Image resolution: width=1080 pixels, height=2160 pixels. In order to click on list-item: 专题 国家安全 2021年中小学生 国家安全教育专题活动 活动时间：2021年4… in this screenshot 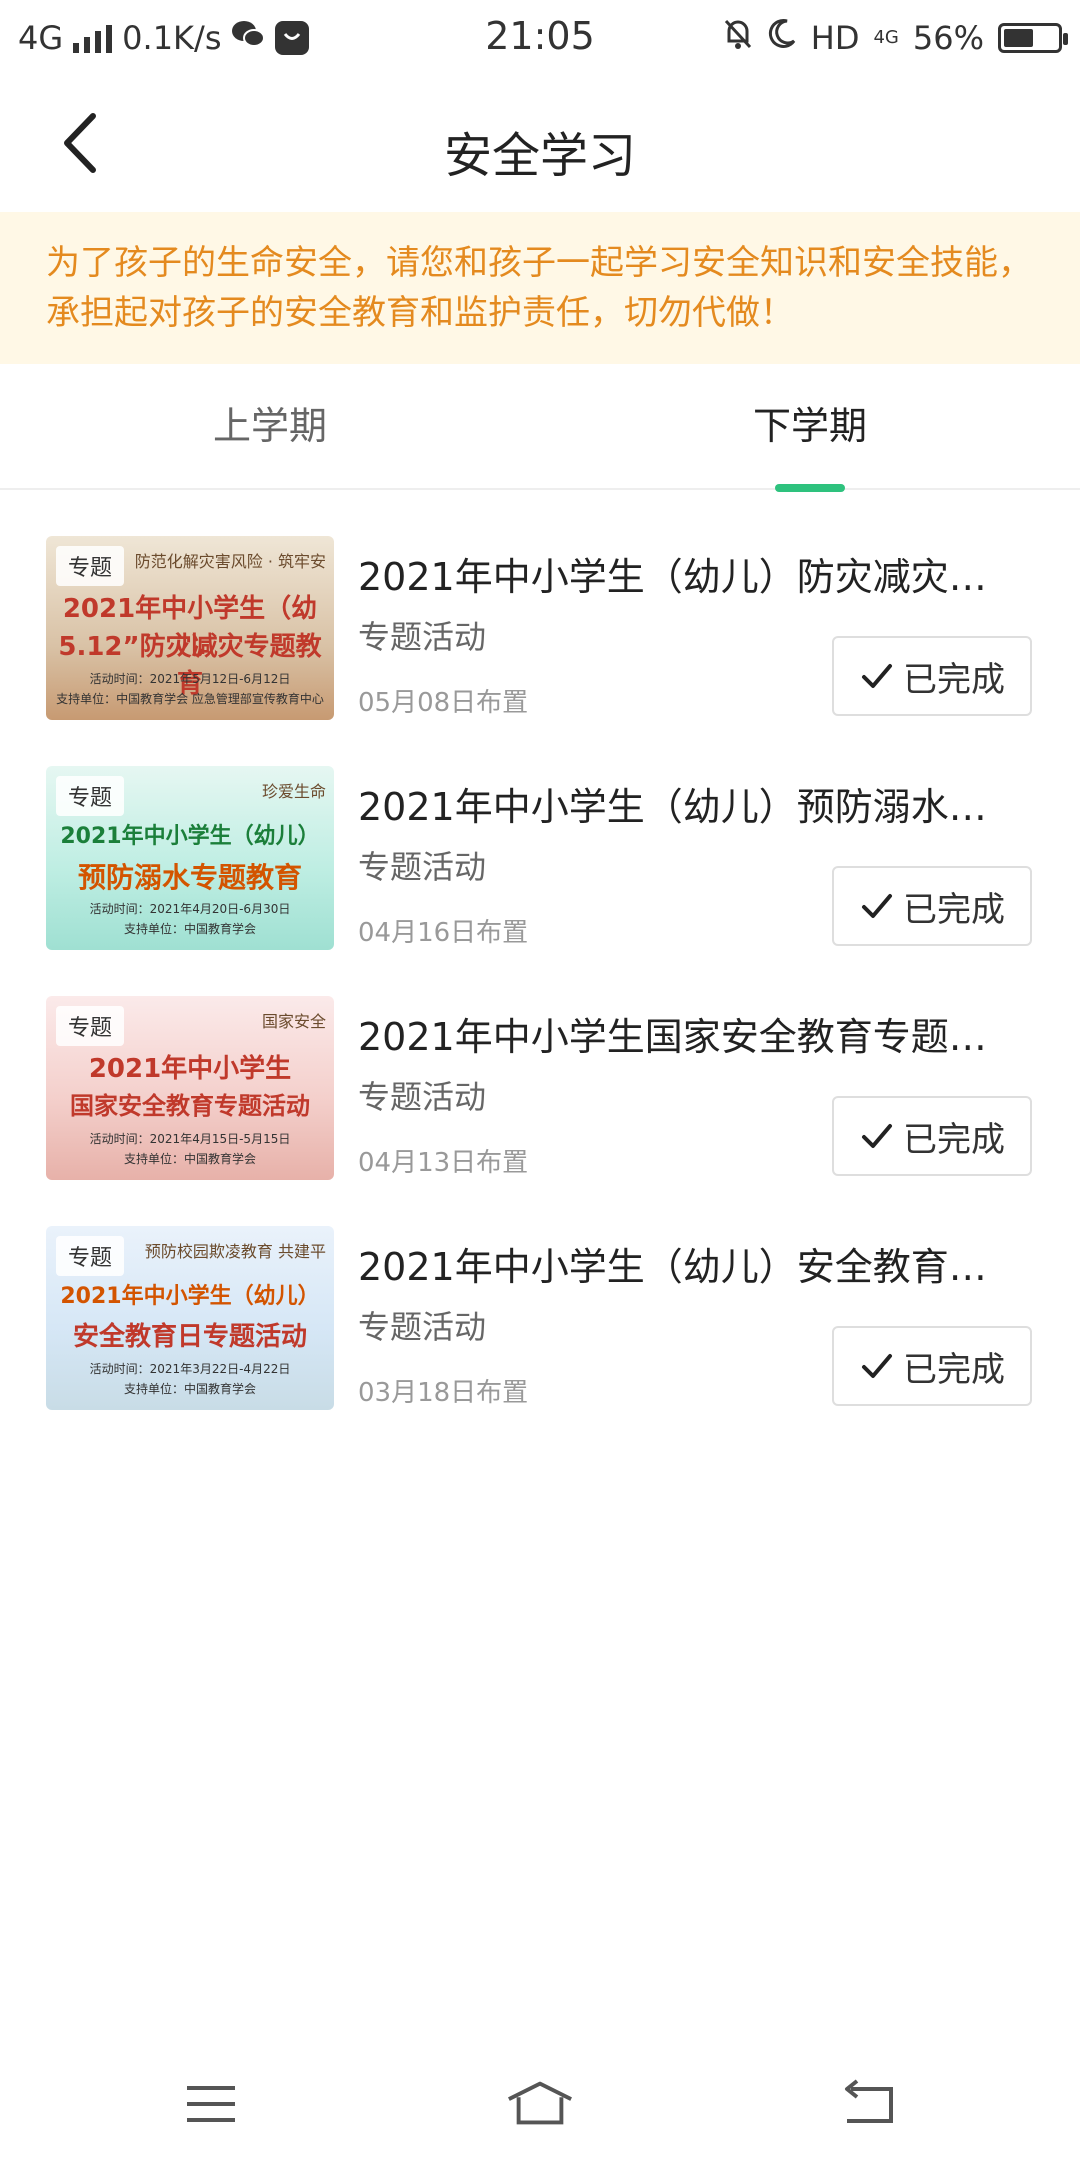, I will do `click(540, 1111)`.